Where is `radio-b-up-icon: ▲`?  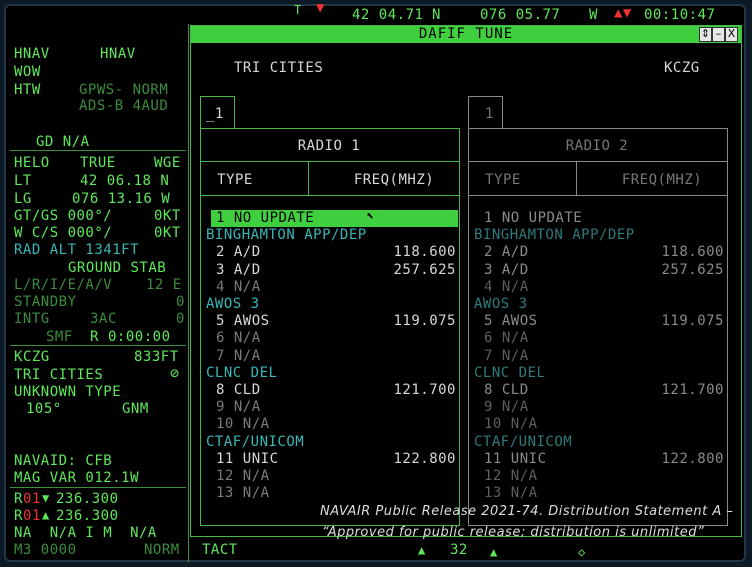
radio-b-up-icon: ▲ is located at coordinates (46, 515).